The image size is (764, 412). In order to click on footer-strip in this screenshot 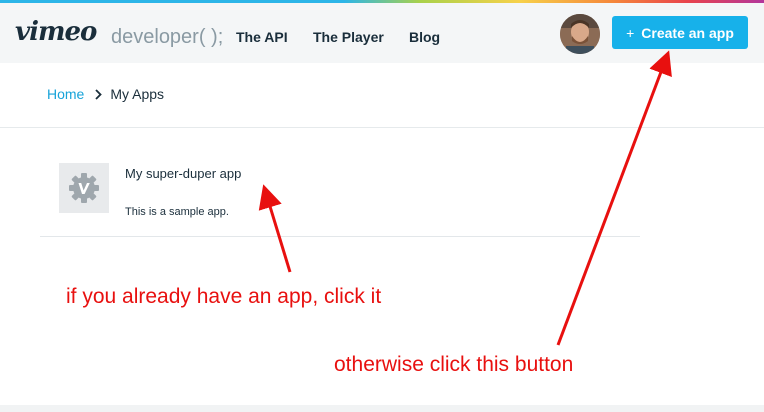, I will do `click(382, 408)`.